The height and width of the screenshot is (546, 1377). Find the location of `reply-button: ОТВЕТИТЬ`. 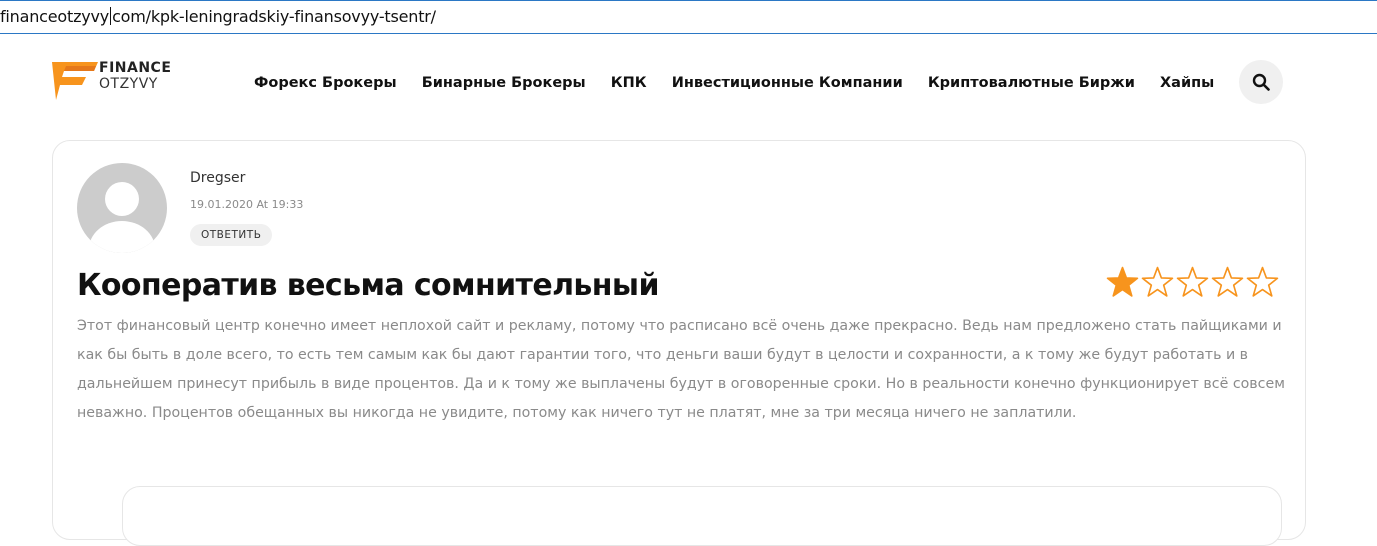

reply-button: ОТВЕТИТЬ is located at coordinates (231, 235).